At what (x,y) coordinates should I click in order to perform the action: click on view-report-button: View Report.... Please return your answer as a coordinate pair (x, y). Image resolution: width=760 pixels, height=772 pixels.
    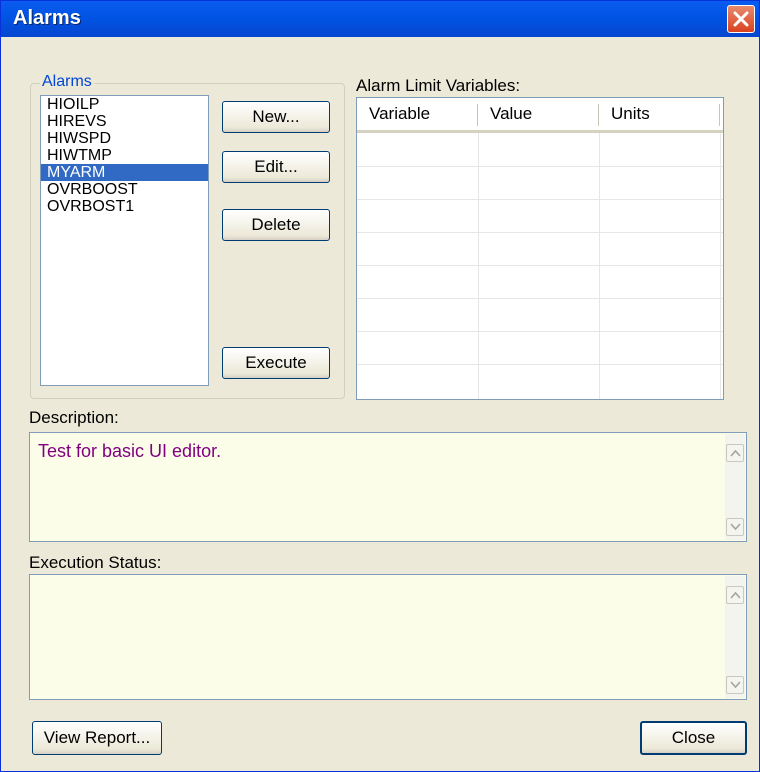
    Looking at the image, I should click on (97, 738).